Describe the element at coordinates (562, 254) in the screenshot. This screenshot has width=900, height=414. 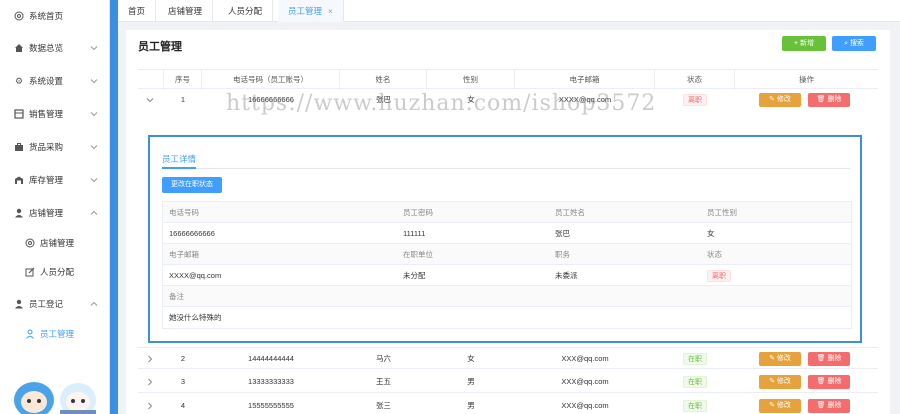
I see `label-position: 职务` at that location.